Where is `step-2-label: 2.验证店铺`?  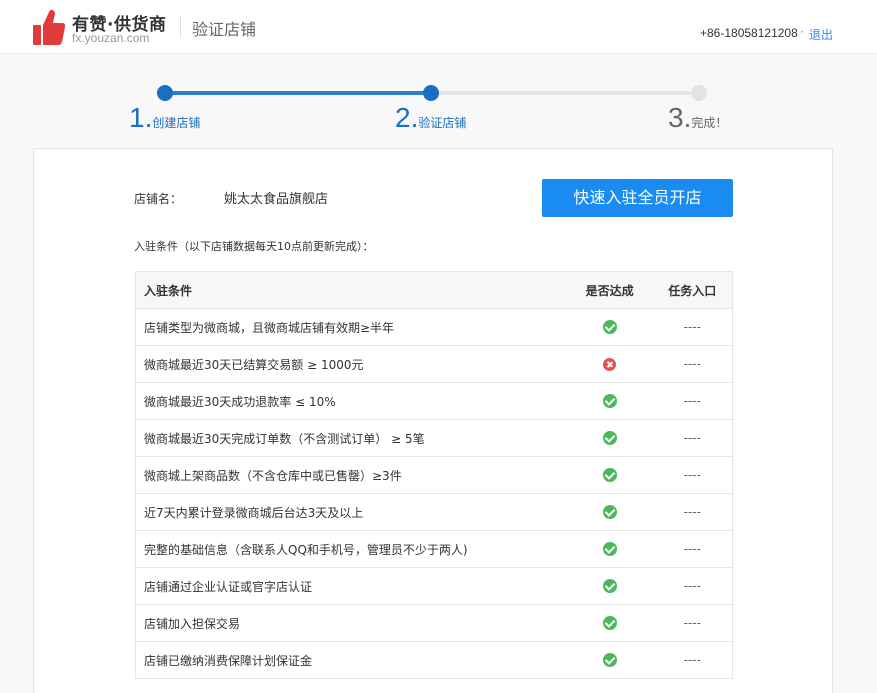
step-2-label: 2.验证店铺 is located at coordinates (430, 118).